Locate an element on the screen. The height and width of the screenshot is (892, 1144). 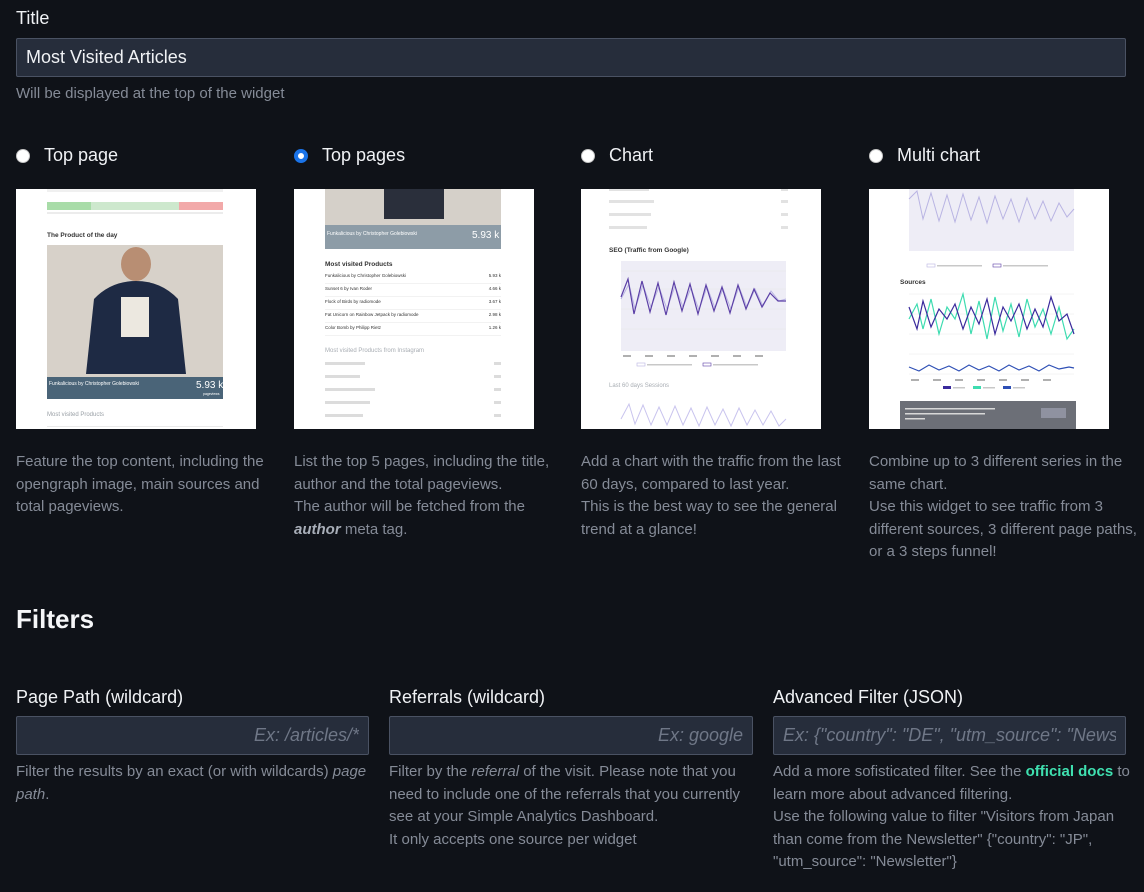
top-page-count: 5.93 k is located at coordinates (210, 385).